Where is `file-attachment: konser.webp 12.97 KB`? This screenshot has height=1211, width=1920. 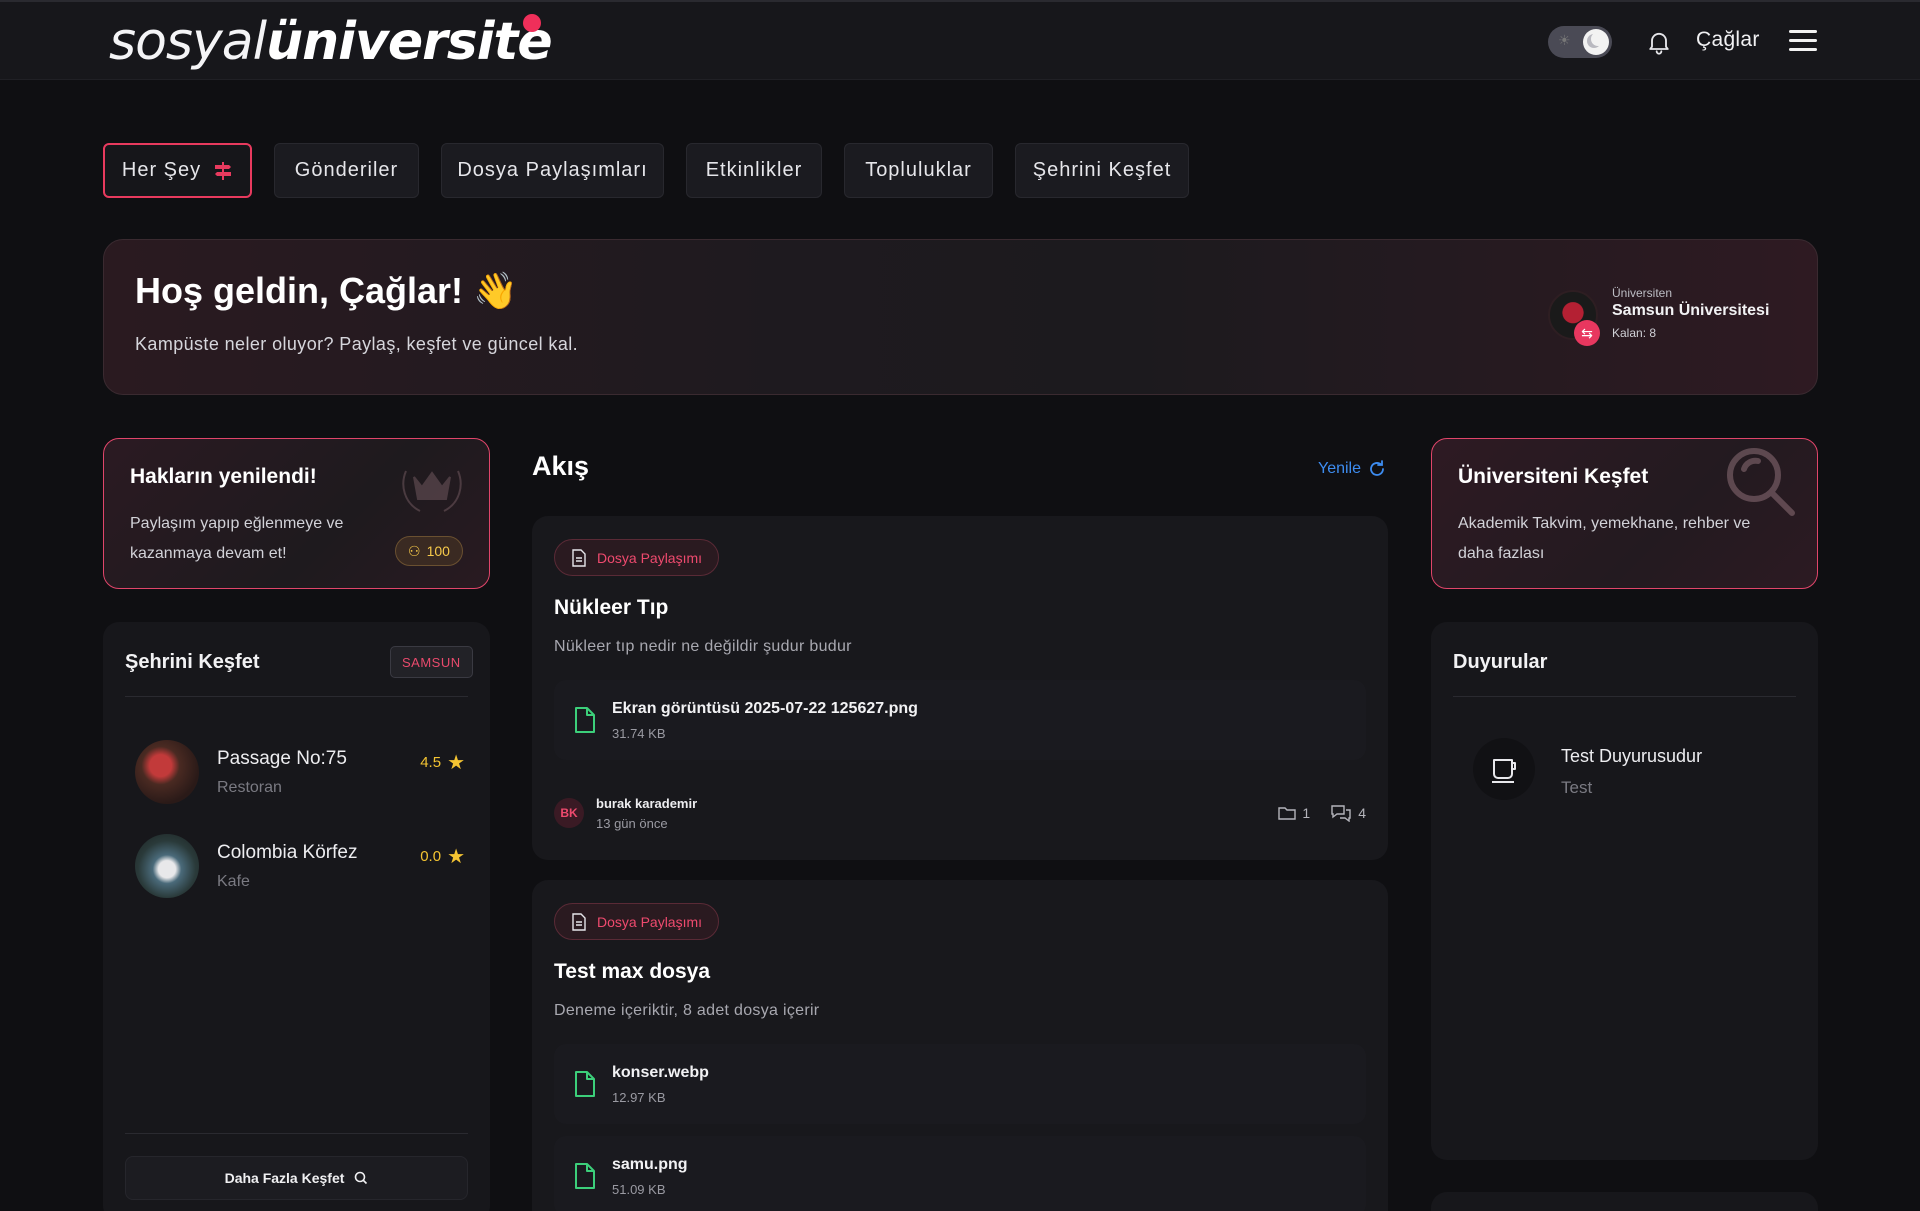 file-attachment: konser.webp 12.97 KB is located at coordinates (960, 1084).